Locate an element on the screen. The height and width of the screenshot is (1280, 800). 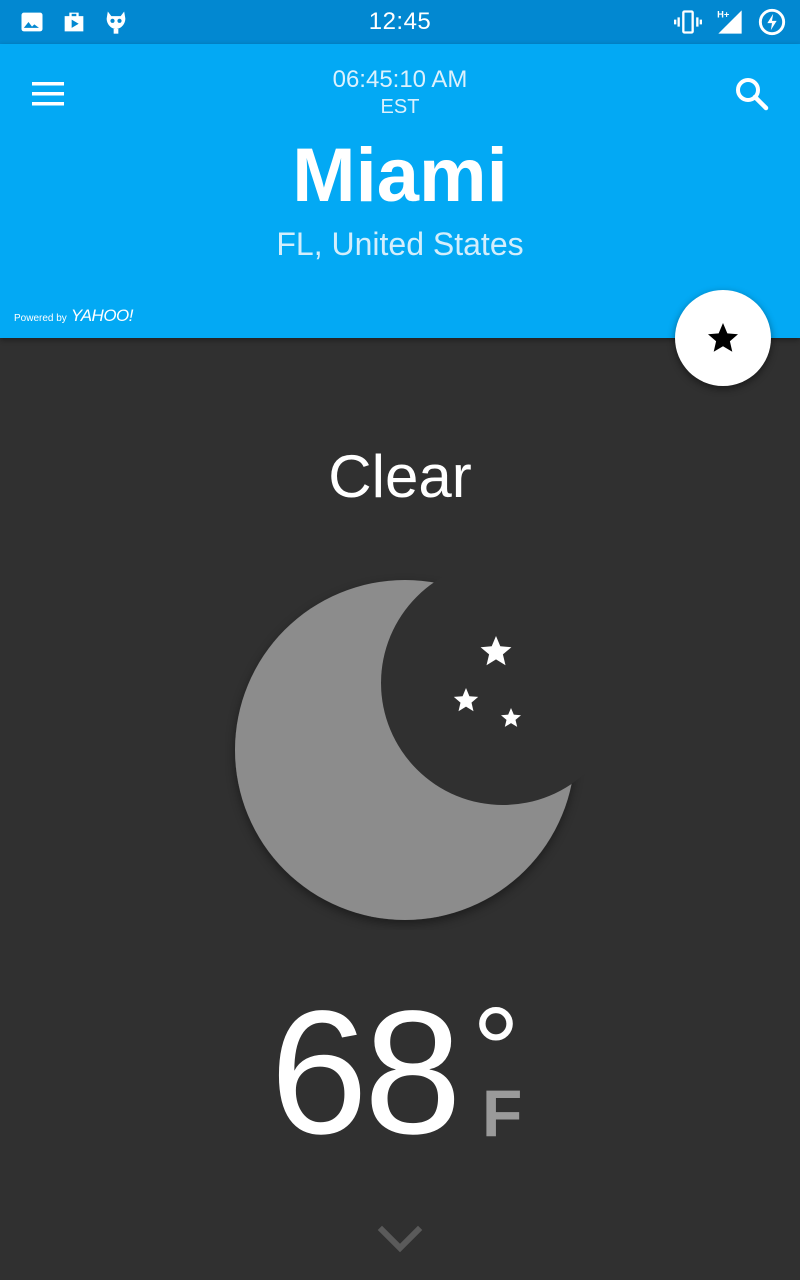
favorite-button is located at coordinates (723, 338).